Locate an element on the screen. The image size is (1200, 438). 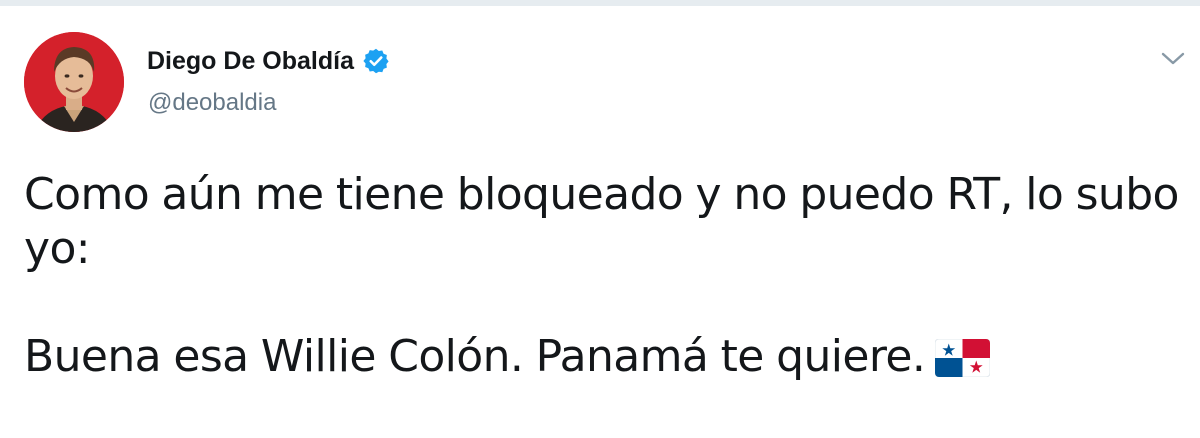
panama-flag-icon is located at coordinates (962, 357).